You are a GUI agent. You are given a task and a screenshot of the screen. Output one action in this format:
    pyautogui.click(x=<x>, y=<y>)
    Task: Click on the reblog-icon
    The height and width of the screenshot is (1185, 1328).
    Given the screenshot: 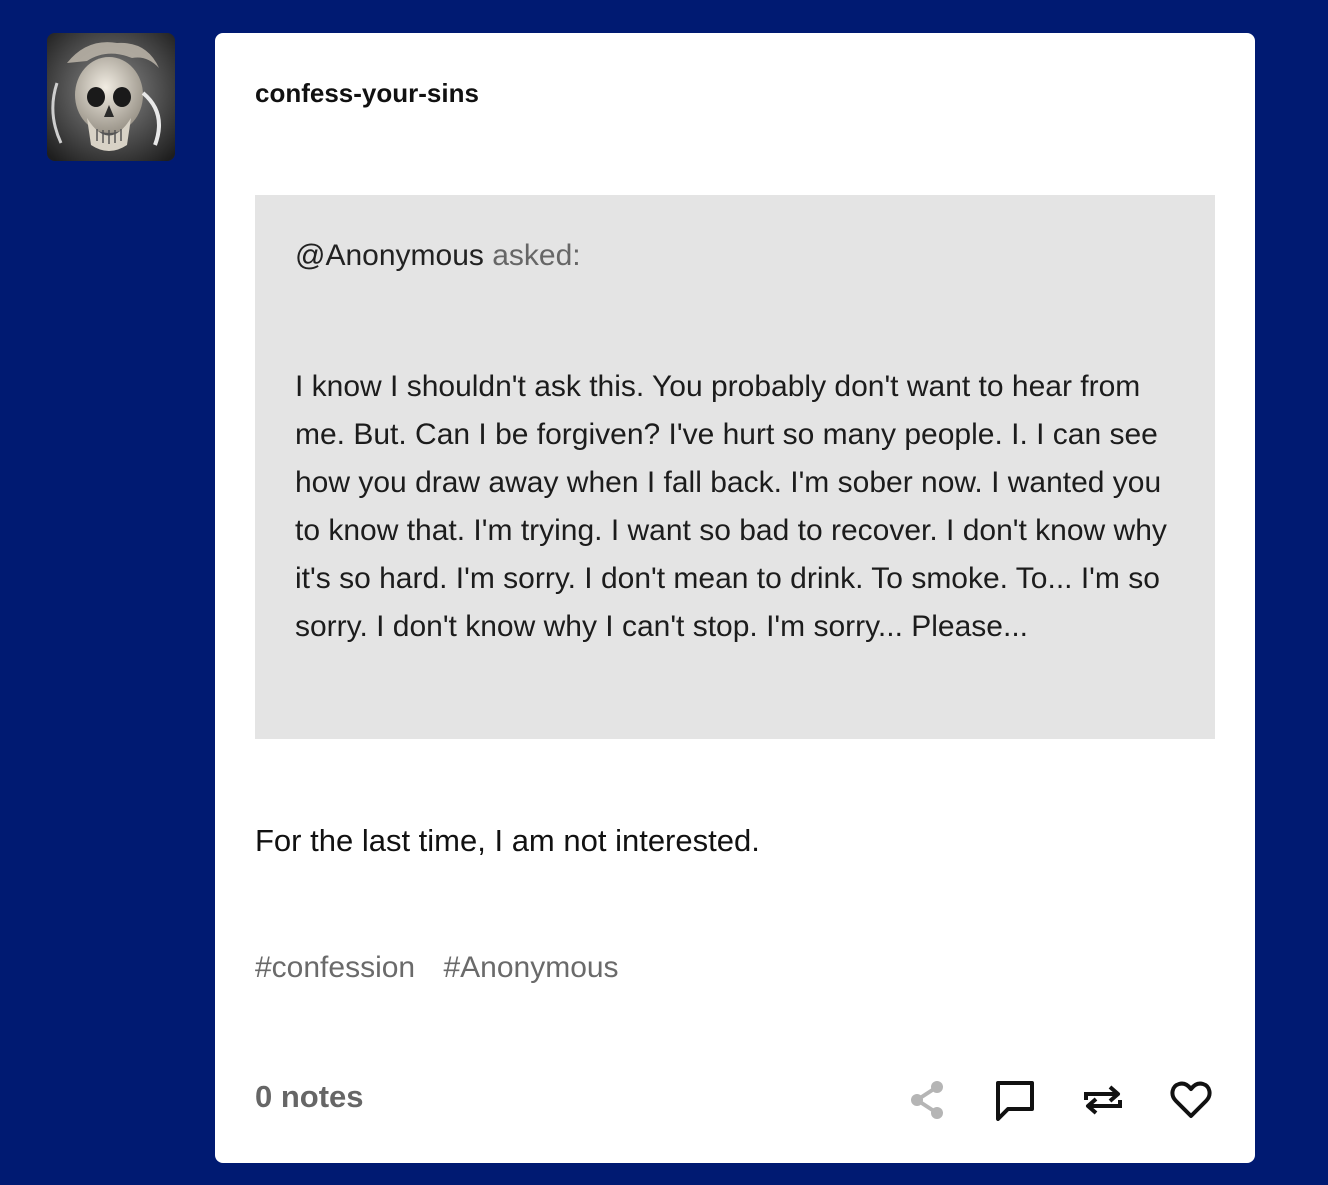 What is the action you would take?
    pyautogui.click(x=1103, y=1100)
    